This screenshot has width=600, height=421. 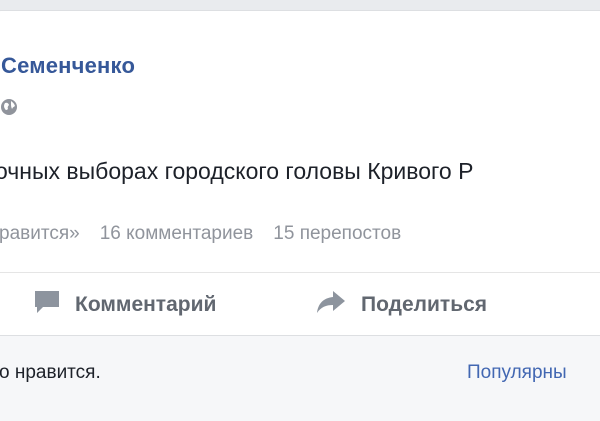 What do you see at coordinates (299, 304) in the screenshot?
I see `post-actions: Комментарий Поделиться` at bounding box center [299, 304].